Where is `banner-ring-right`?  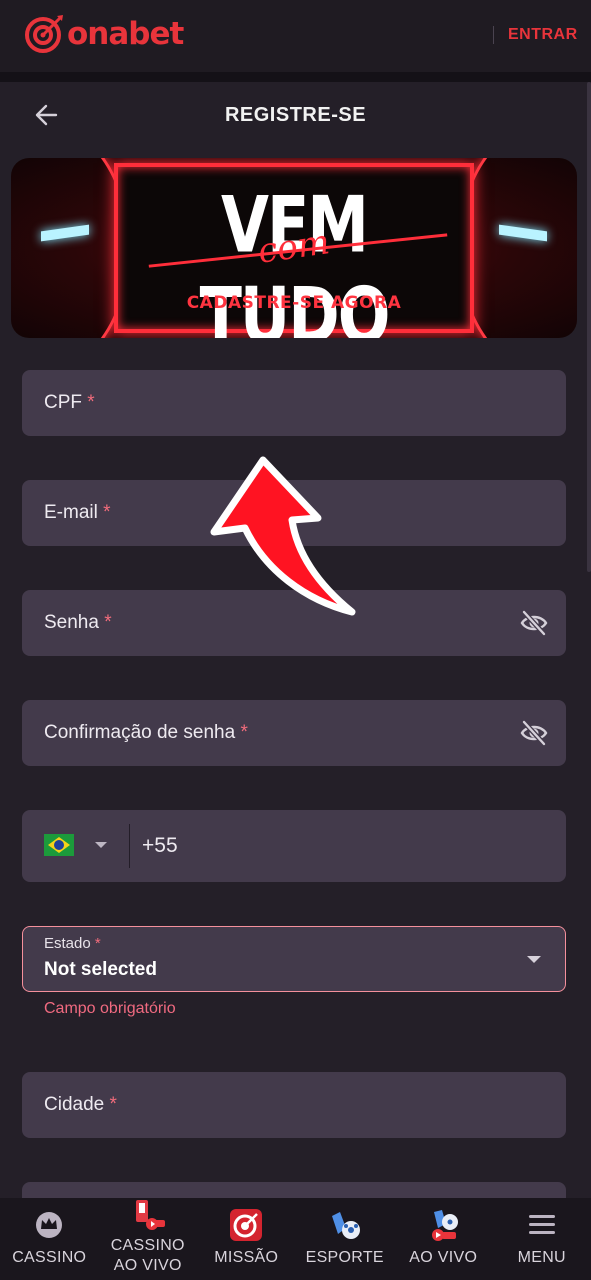
banner-ring-right is located at coordinates (517, 248).